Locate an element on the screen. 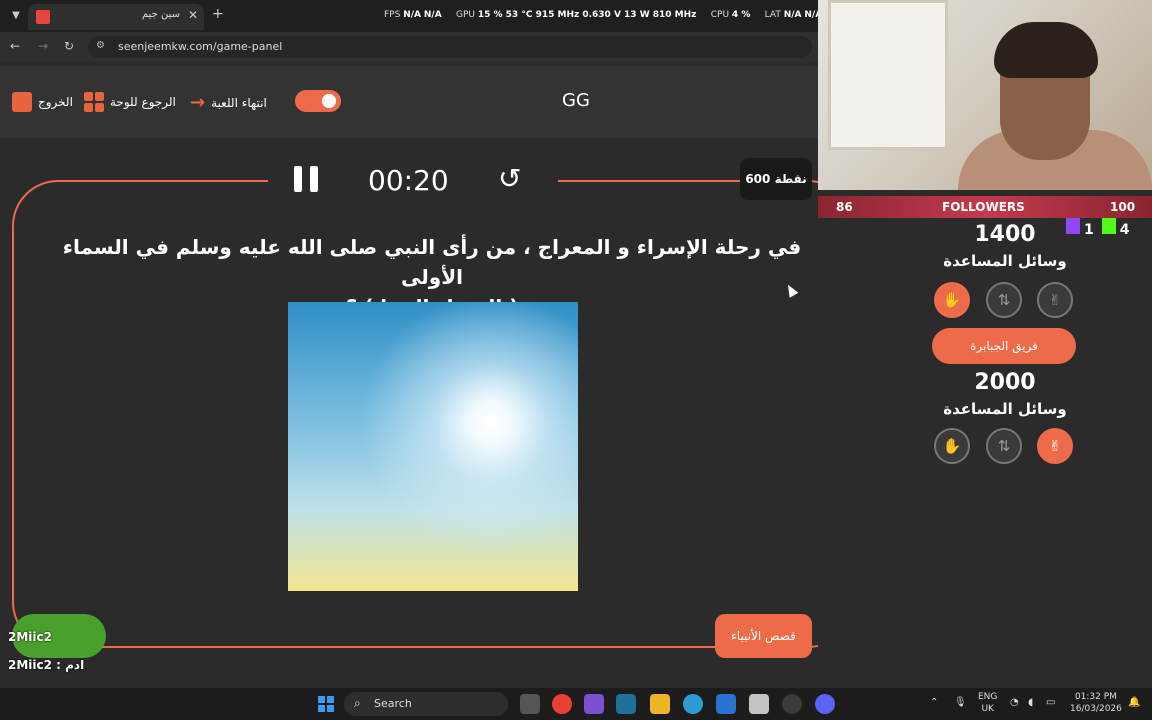  back-to-board-button: الرجوع للوحة is located at coordinates (130, 102).